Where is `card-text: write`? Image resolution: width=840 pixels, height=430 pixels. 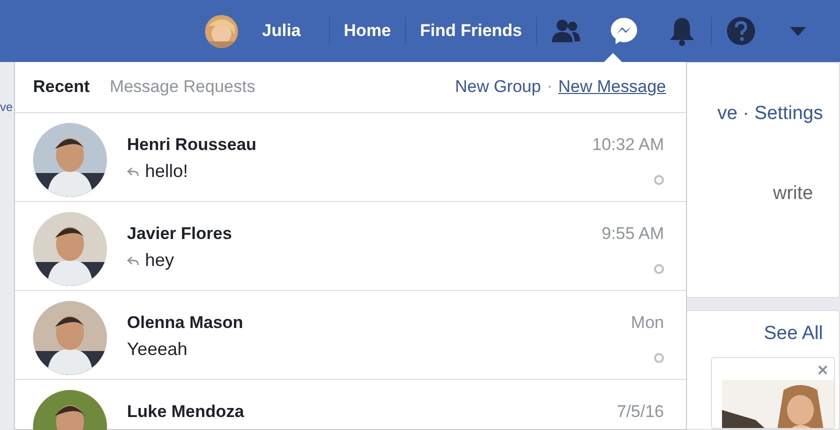 card-text: write is located at coordinates (793, 194).